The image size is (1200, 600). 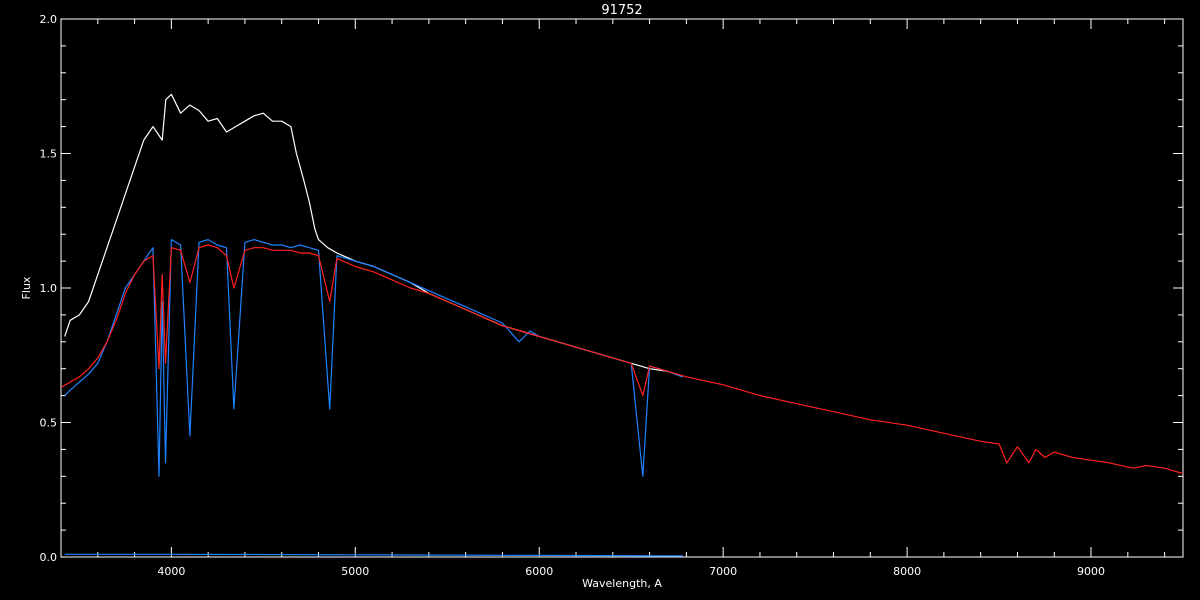 I want to click on y-tick-label: 1.0, so click(x=49, y=288).